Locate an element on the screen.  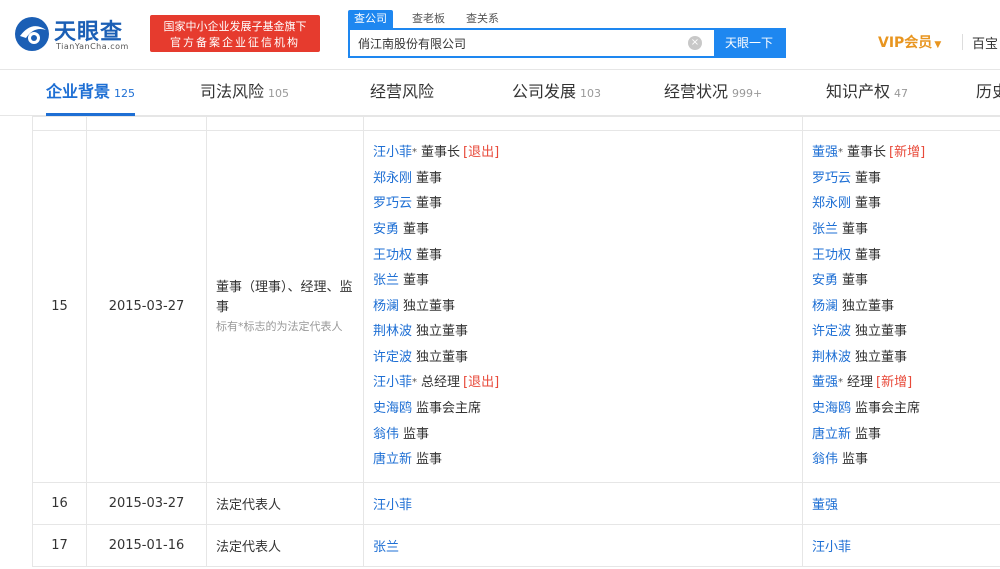
nav-tab-count: 105 is located at coordinates (279, 93).